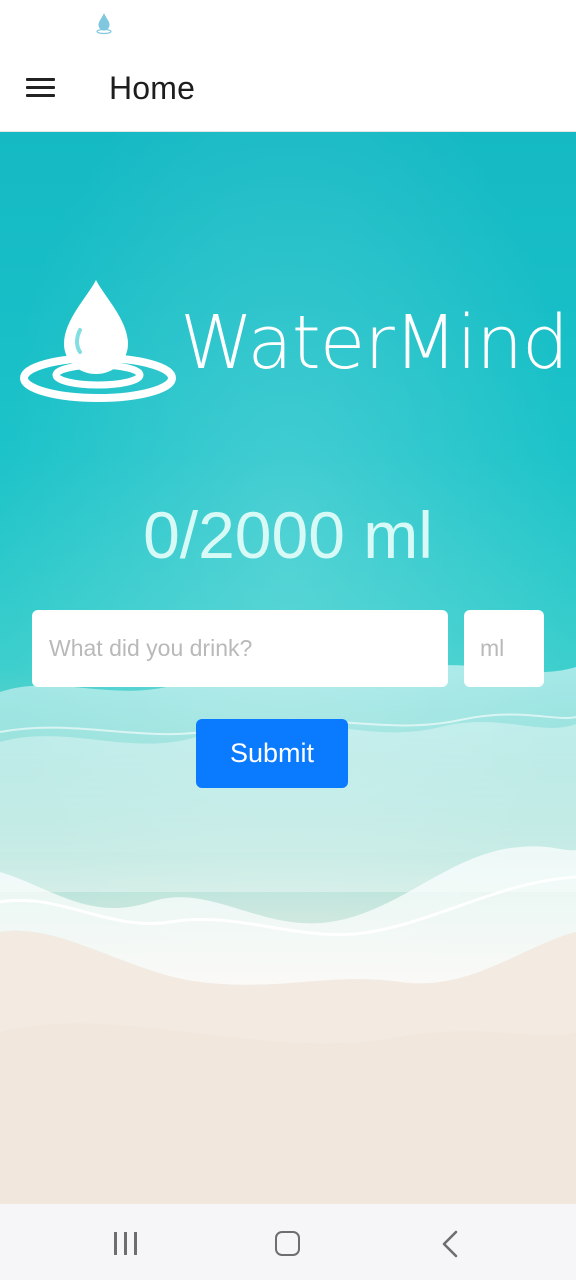 This screenshot has height=1280, width=576. What do you see at coordinates (240, 648) in the screenshot?
I see `drink-input` at bounding box center [240, 648].